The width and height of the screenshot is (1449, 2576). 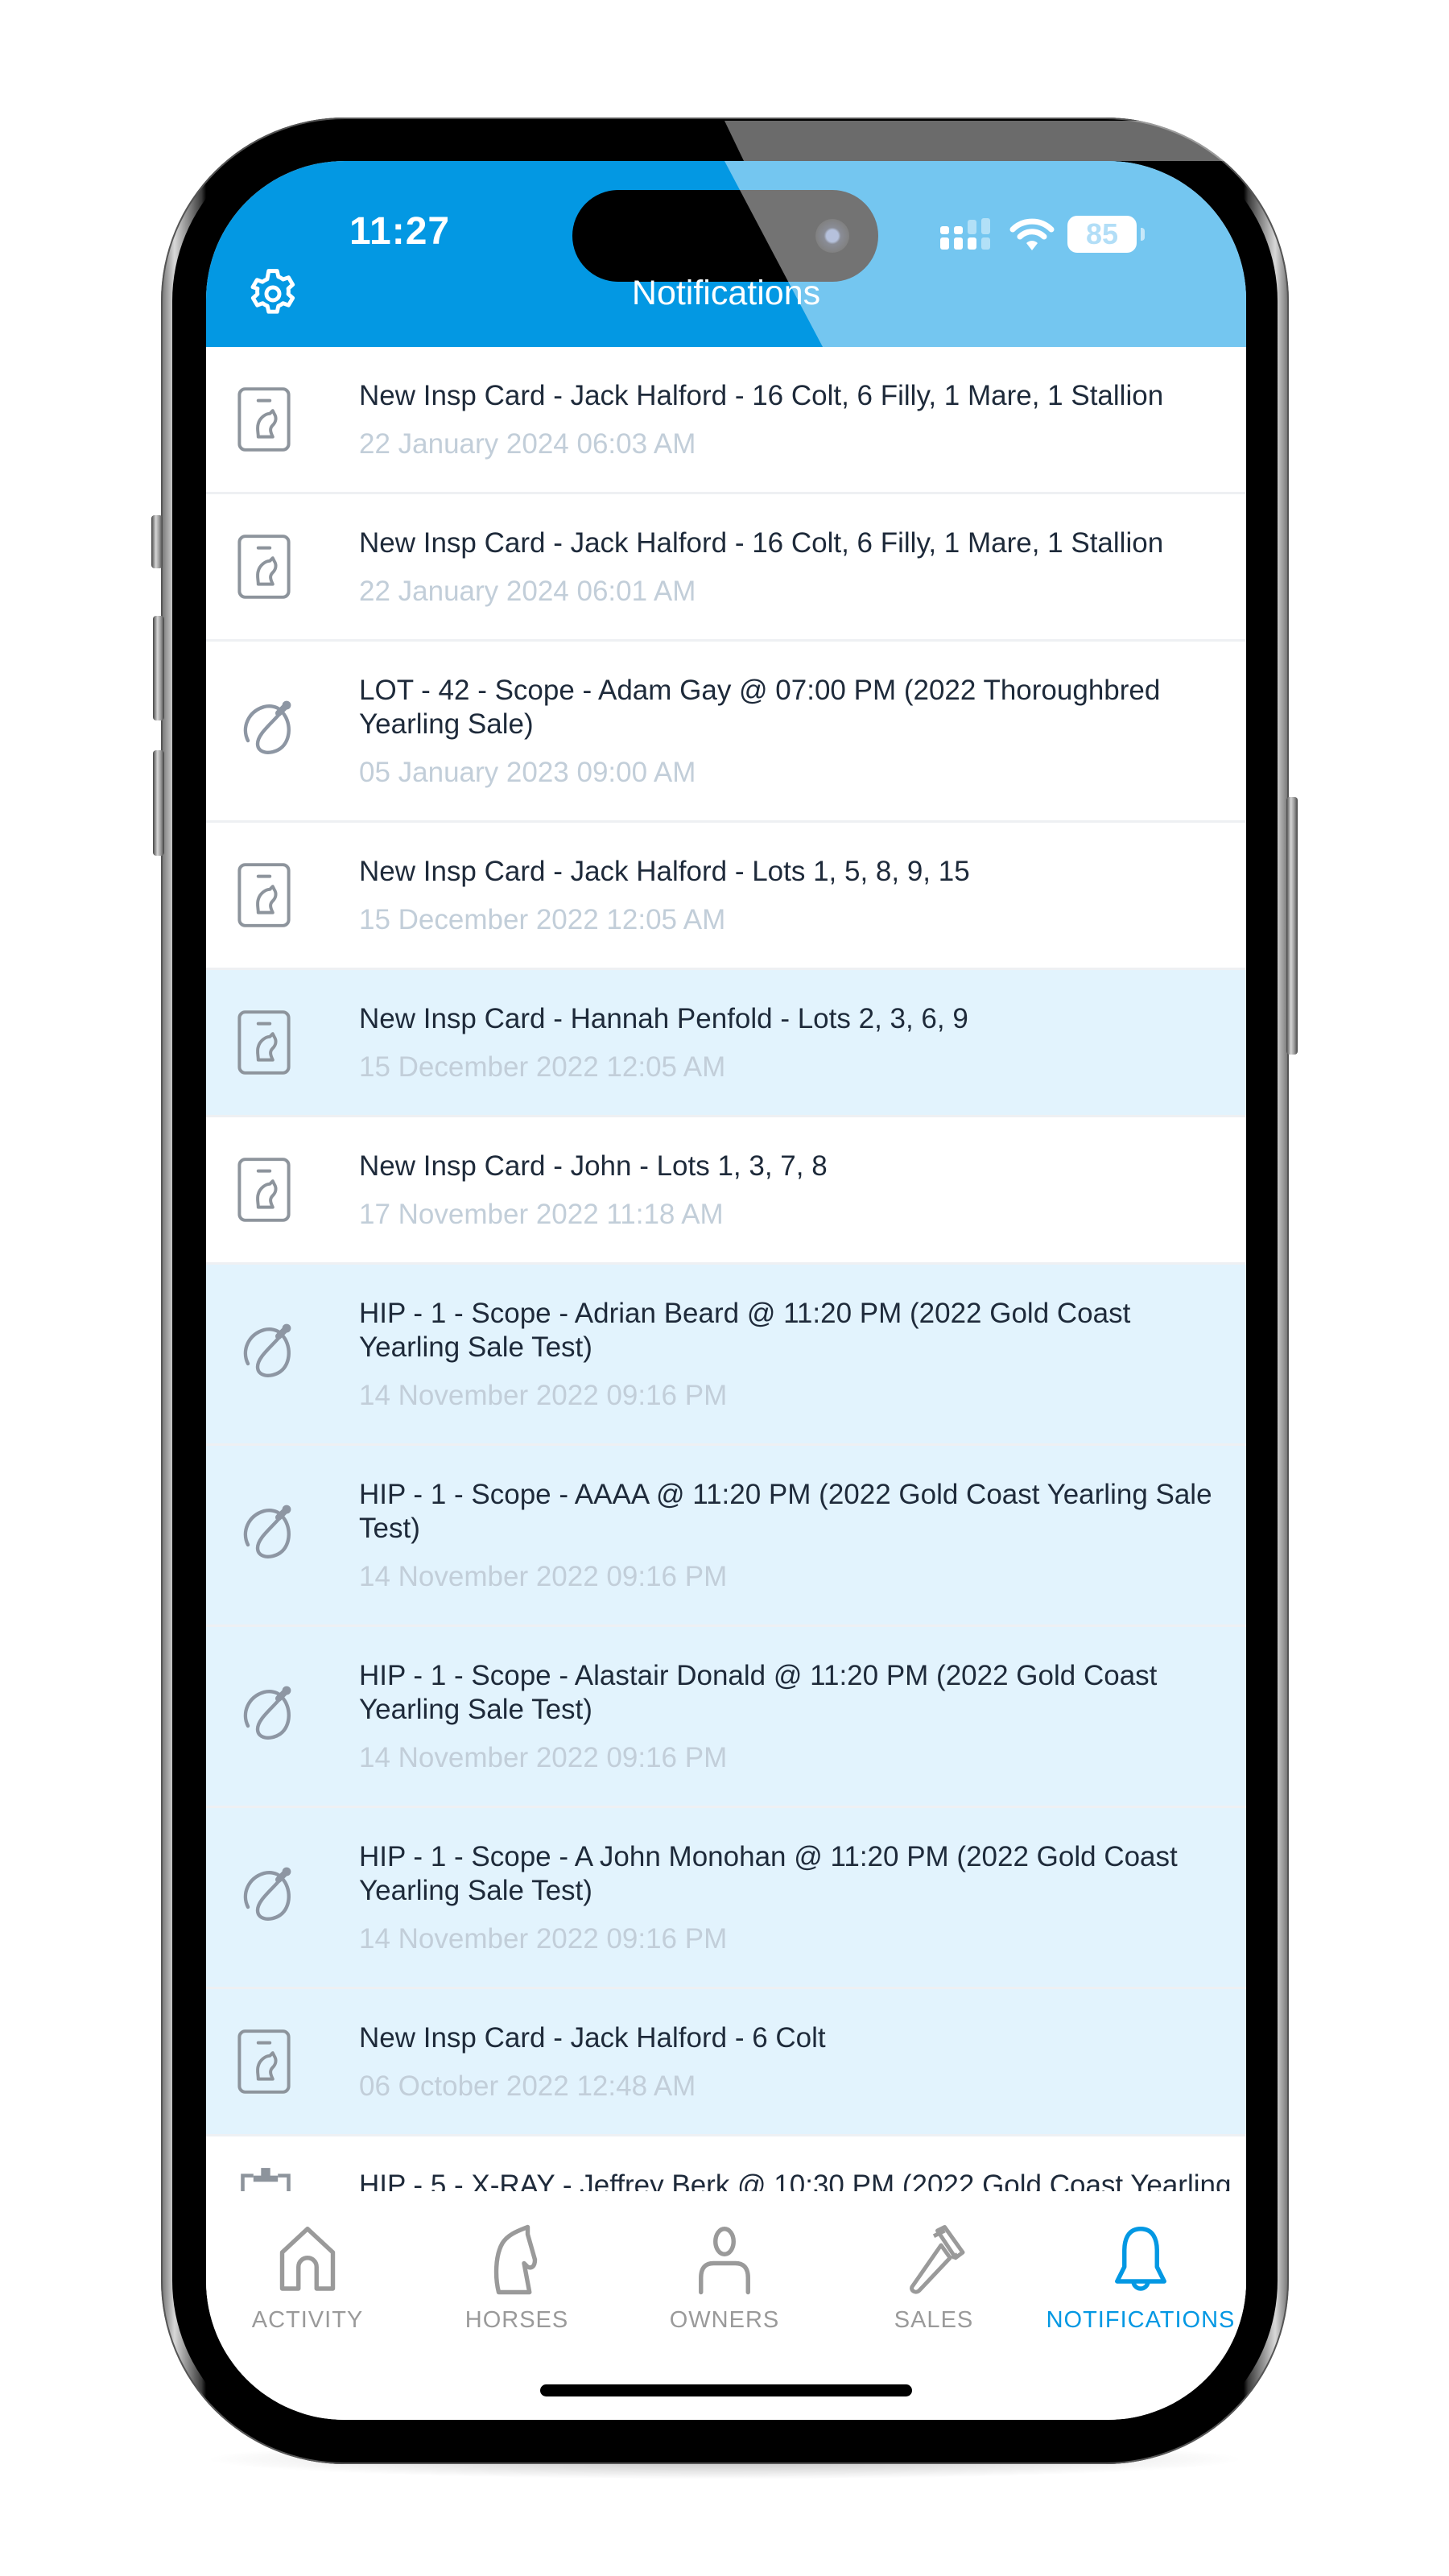 What do you see at coordinates (934, 2320) in the screenshot?
I see `tab-label: SALES` at bounding box center [934, 2320].